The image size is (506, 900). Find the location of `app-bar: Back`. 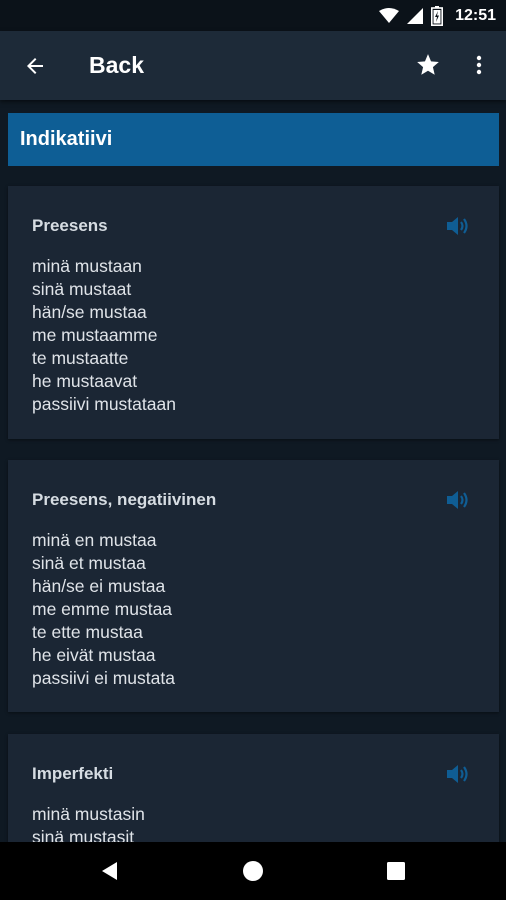

app-bar: Back is located at coordinates (253, 65).